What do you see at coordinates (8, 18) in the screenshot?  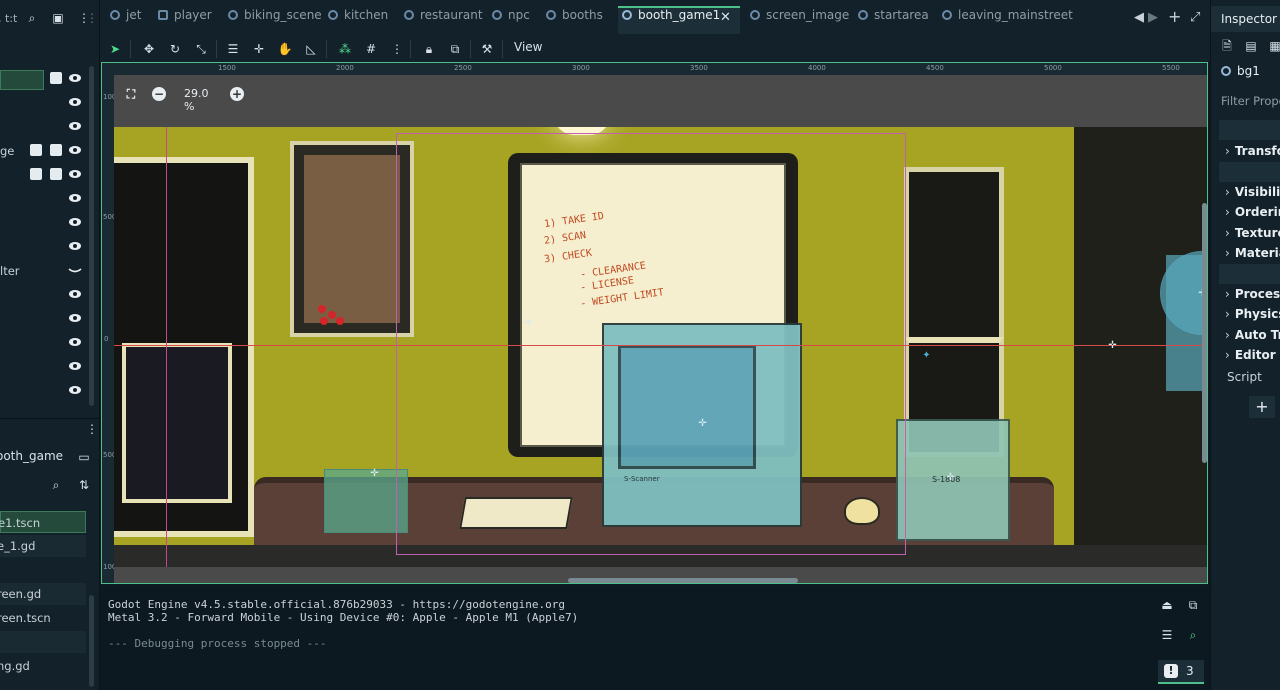 I see `scene-filter-text: , t:t` at bounding box center [8, 18].